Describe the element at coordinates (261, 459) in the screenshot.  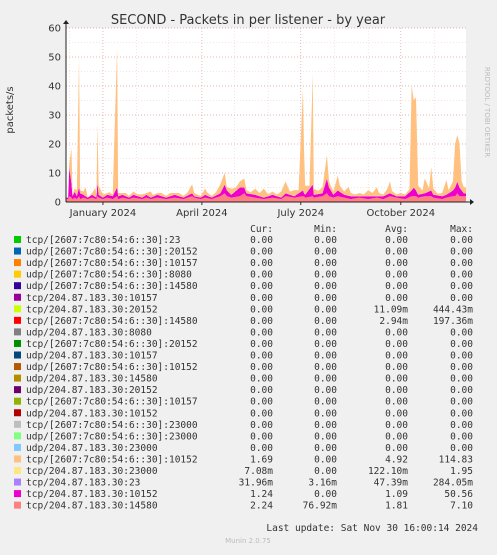
I see `legend-value: 1.69` at that location.